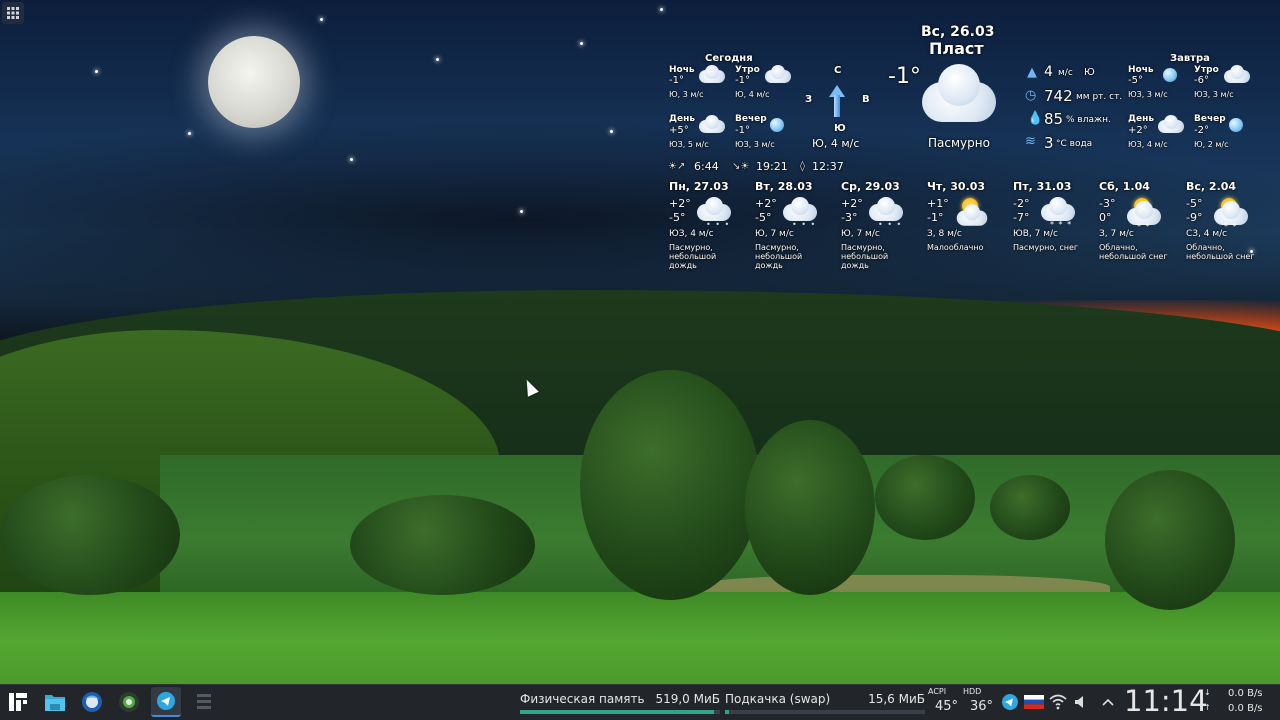 The image size is (1280, 720). What do you see at coordinates (1207, 234) in the screenshot?
I see `forecast-wind: СЗ, 4 м/с` at bounding box center [1207, 234].